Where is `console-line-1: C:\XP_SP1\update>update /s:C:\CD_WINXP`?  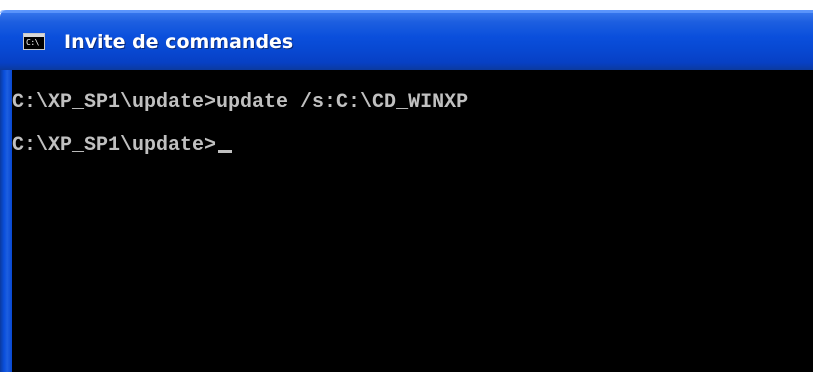 console-line-1: C:\XP_SP1\update>update /s:C:\CD_WINXP is located at coordinates (412, 103).